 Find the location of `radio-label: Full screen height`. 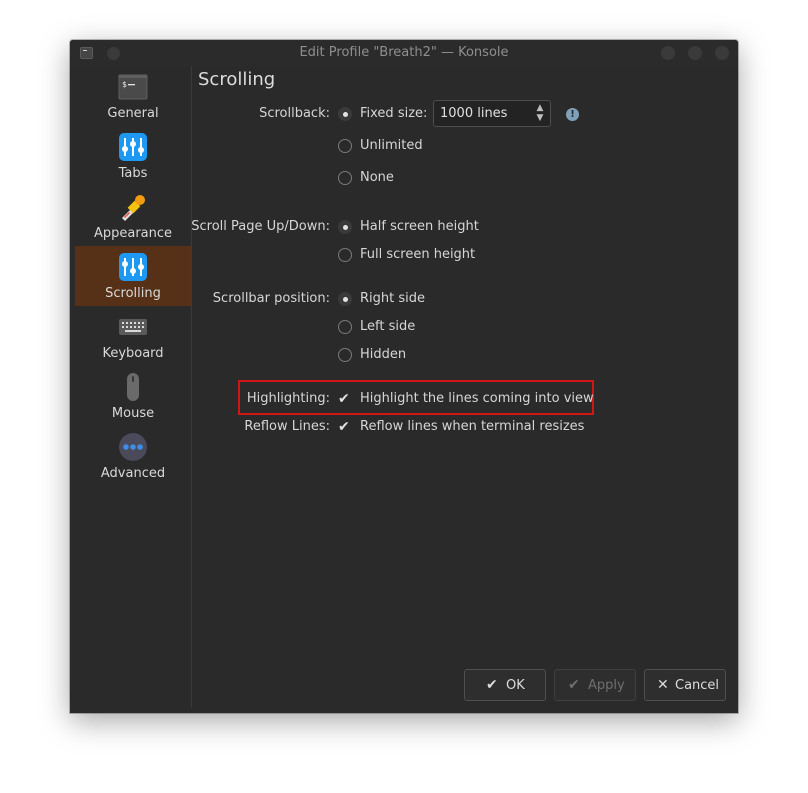

radio-label: Full screen height is located at coordinates (418, 254).